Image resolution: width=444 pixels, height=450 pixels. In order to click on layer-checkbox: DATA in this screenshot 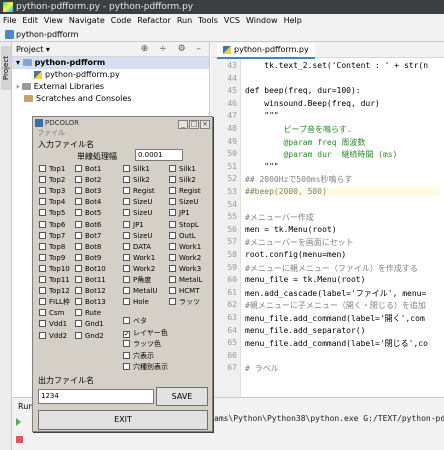, I will do `click(137, 247)`.